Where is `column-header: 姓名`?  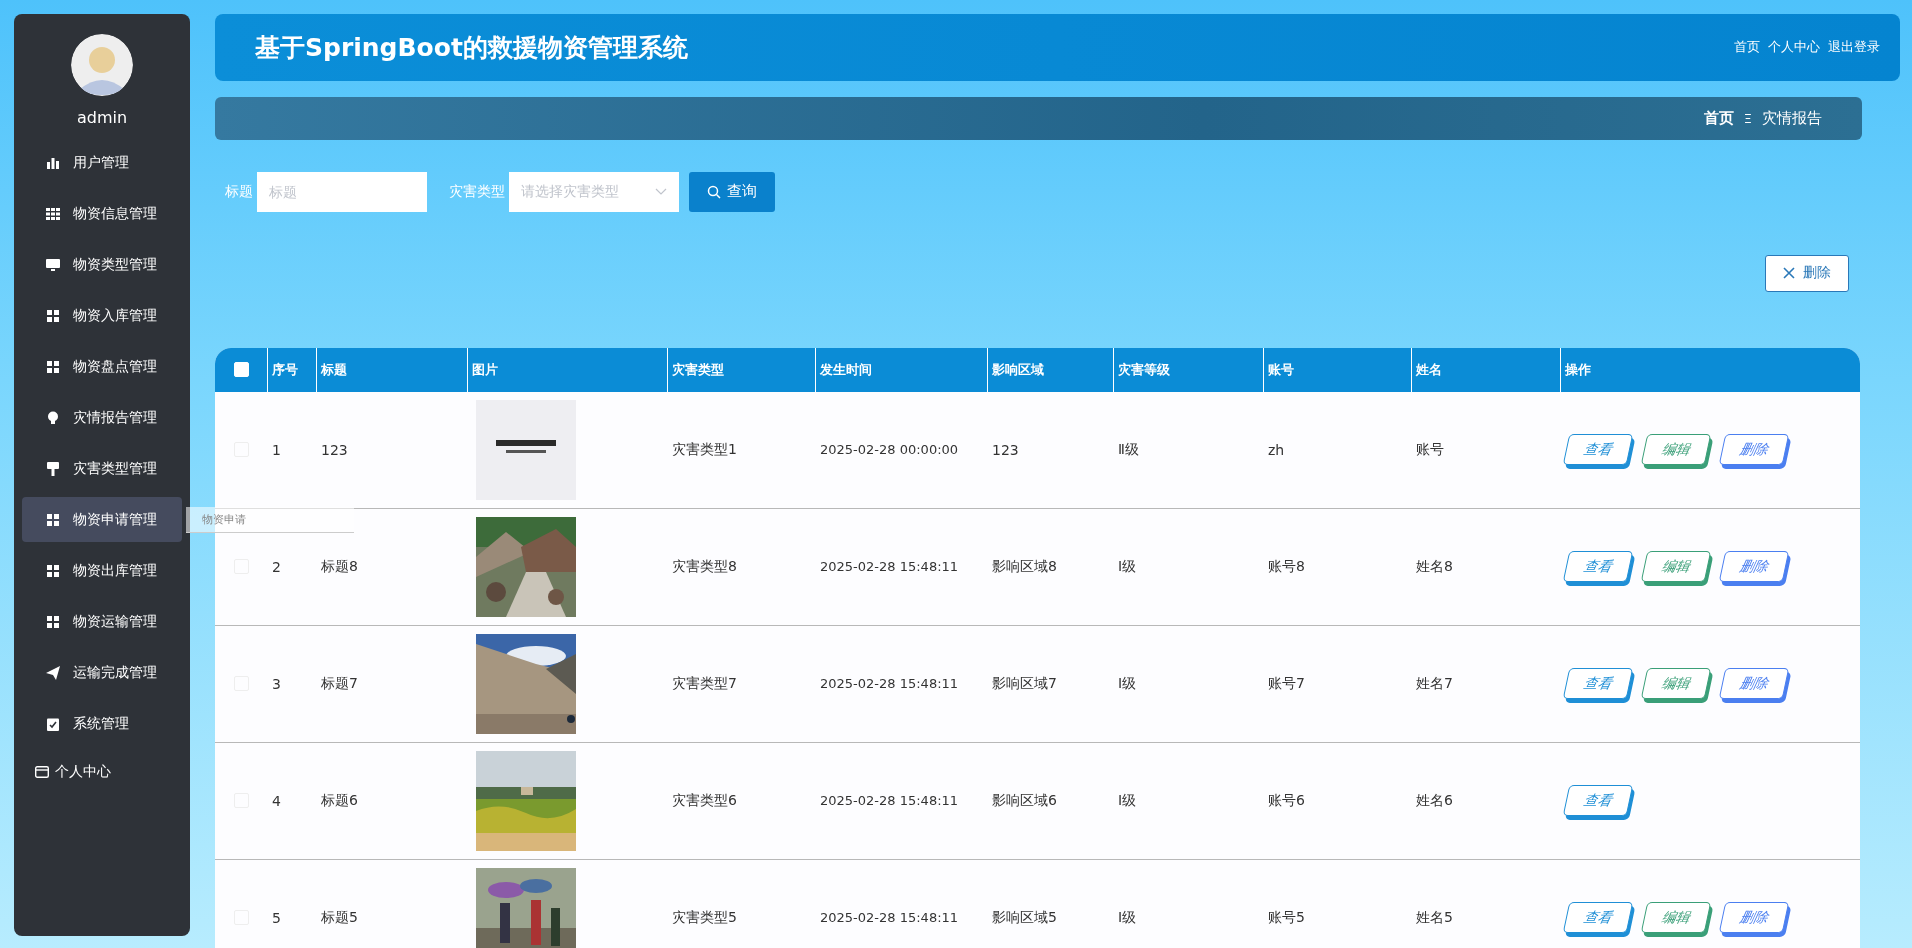 column-header: 姓名 is located at coordinates (1485, 369).